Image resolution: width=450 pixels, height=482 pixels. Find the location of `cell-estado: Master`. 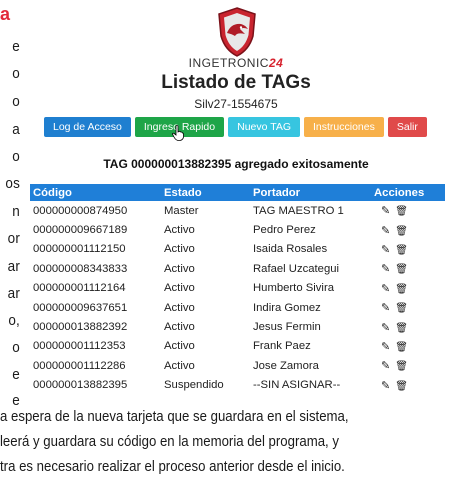

cell-estado: Master is located at coordinates (181, 210).